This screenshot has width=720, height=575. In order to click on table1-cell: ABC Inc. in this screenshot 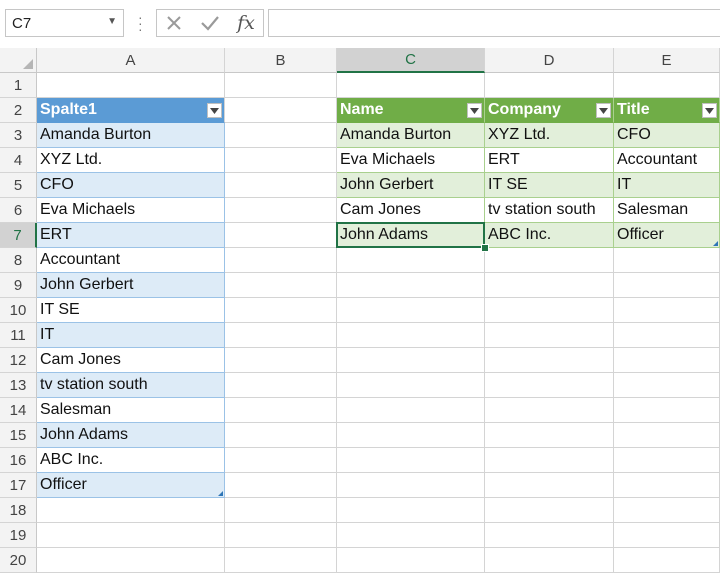, I will do `click(131, 460)`.